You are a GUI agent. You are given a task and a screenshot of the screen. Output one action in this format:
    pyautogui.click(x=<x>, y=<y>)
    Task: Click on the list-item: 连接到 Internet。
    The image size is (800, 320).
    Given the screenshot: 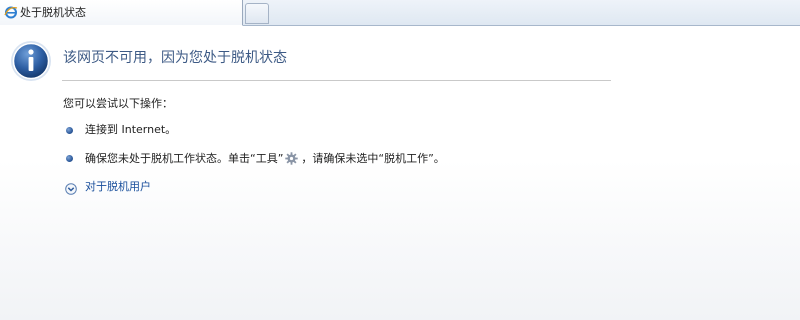 What is the action you would take?
    pyautogui.click(x=131, y=129)
    